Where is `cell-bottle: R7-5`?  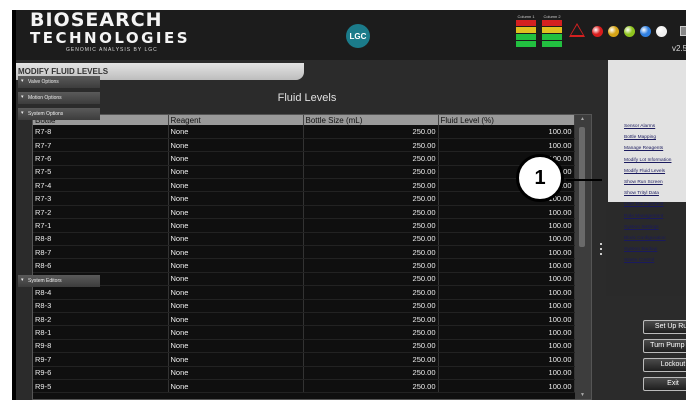 cell-bottle: R7-5 is located at coordinates (101, 172).